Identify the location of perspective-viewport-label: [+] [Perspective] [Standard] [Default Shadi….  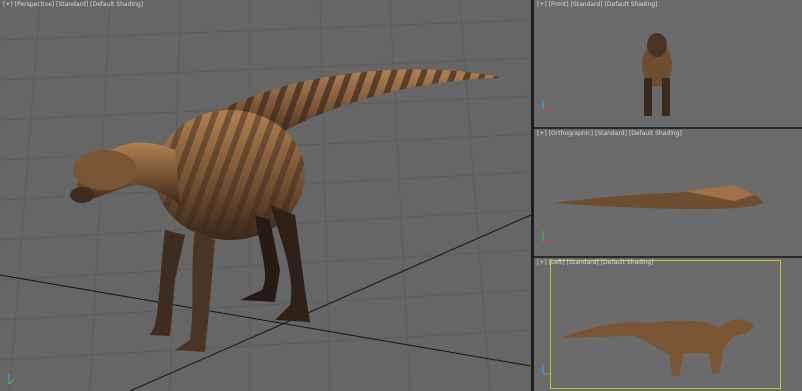
(74, 5).